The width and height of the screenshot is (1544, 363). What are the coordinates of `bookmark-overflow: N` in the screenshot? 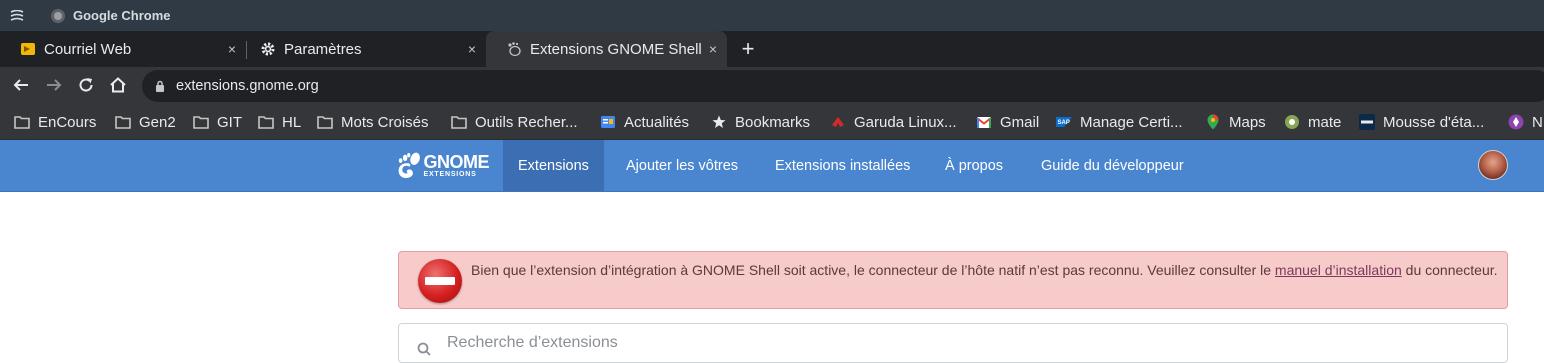 It's located at (1525, 122).